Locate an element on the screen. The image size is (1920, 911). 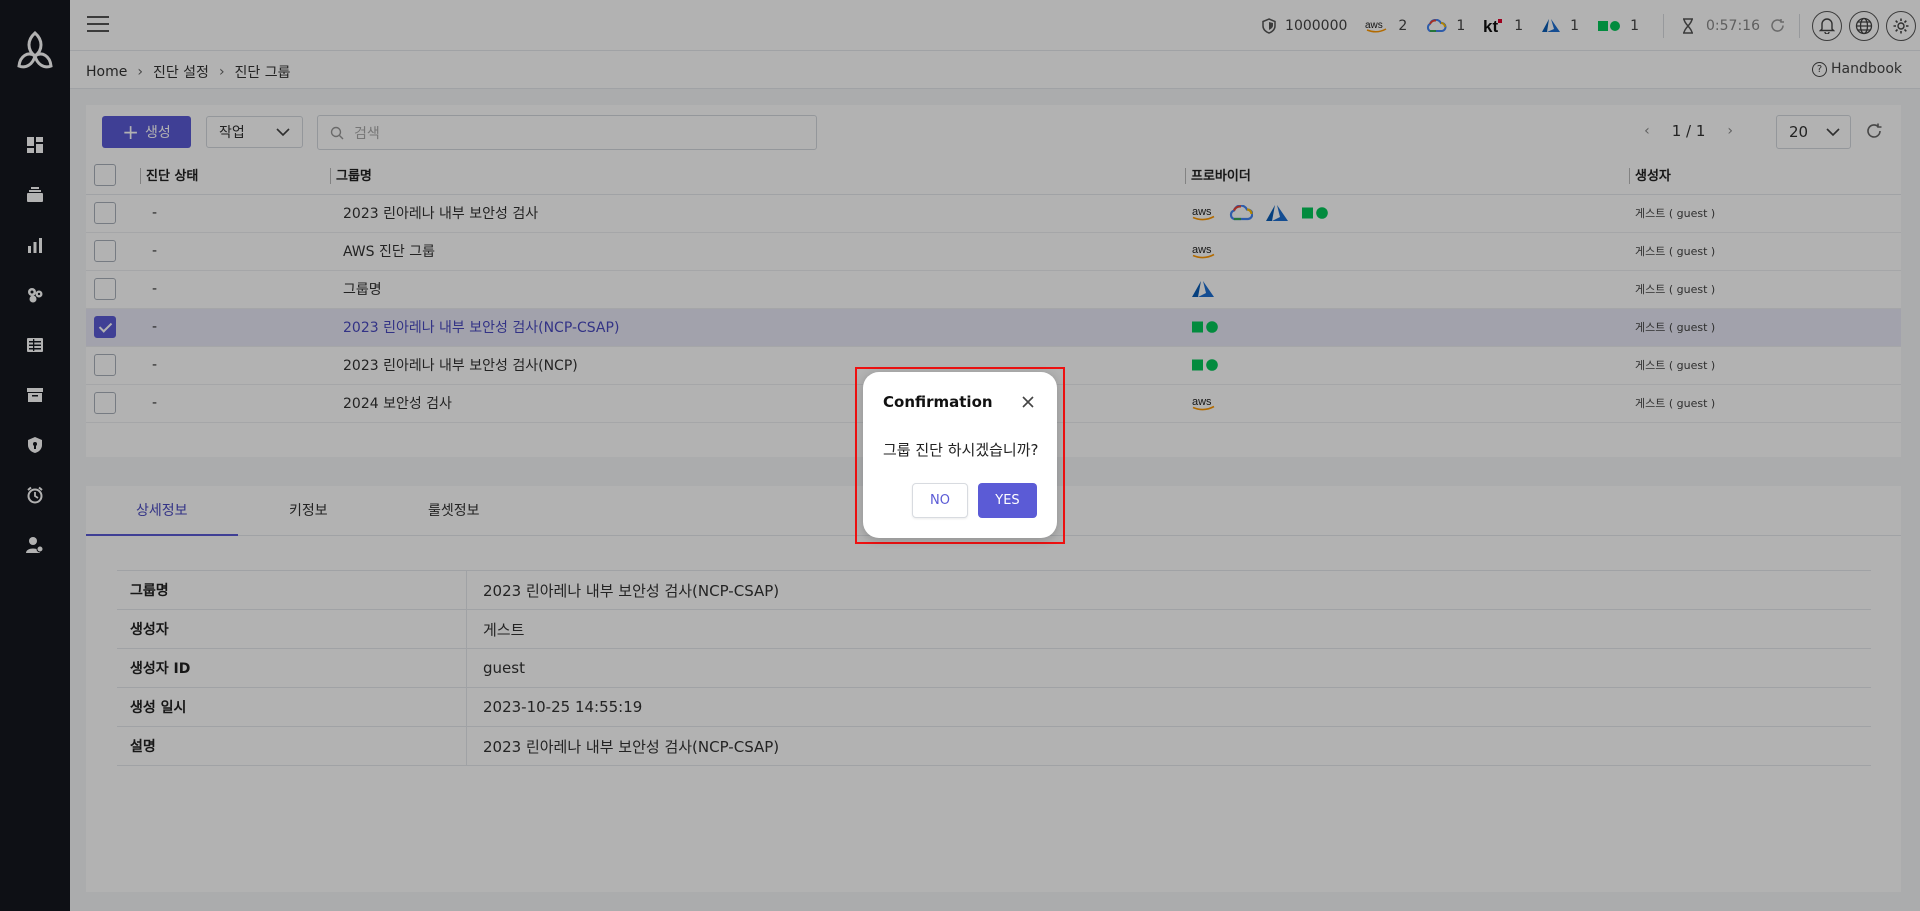
dialog-title: Confirmation is located at coordinates (938, 402).